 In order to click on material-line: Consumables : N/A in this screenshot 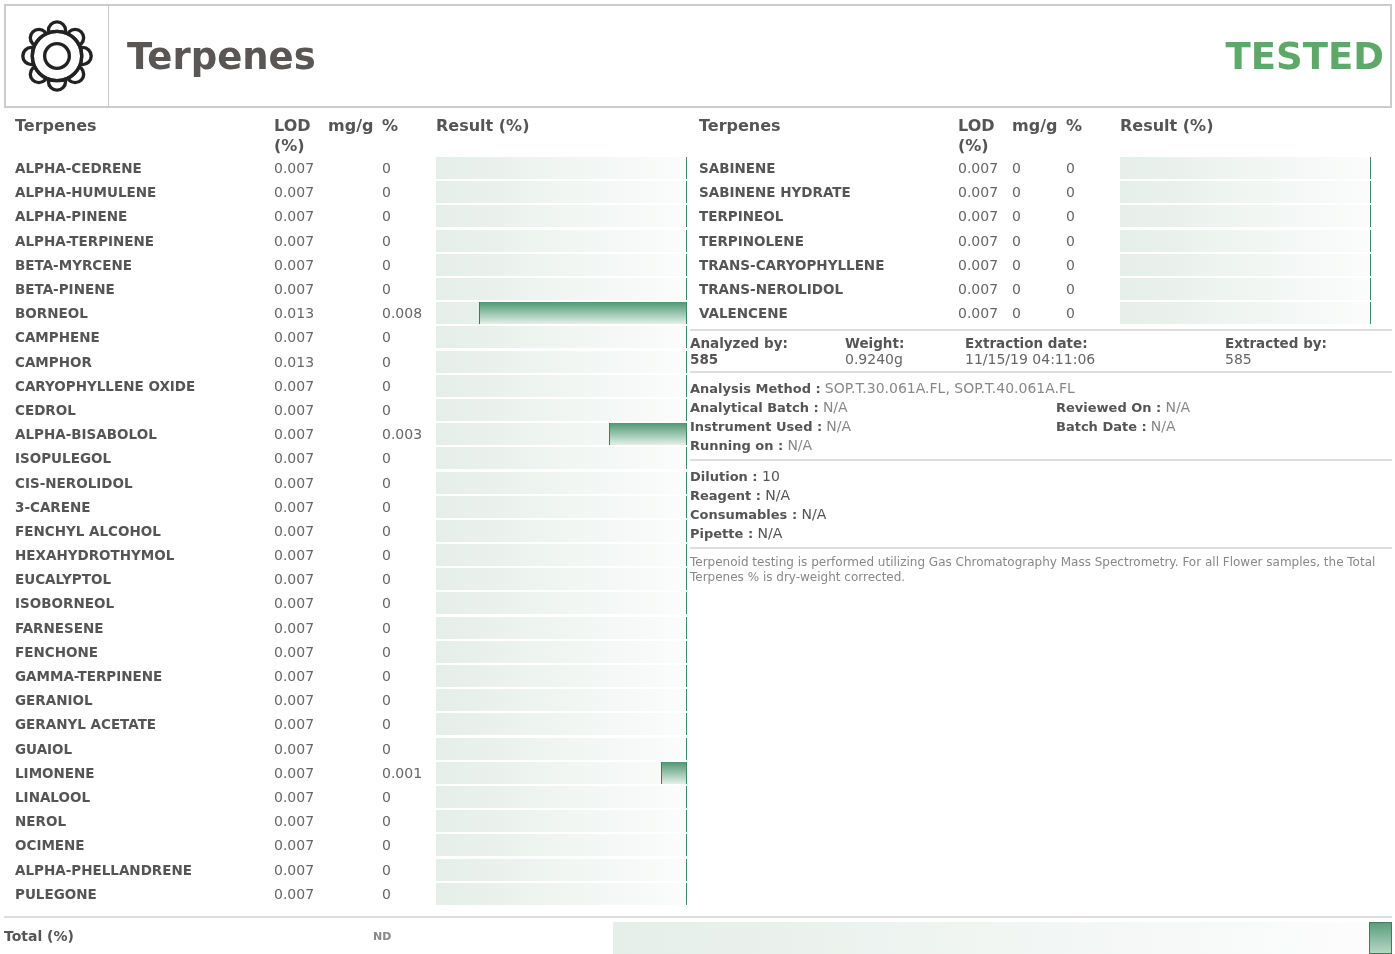, I will do `click(759, 515)`.